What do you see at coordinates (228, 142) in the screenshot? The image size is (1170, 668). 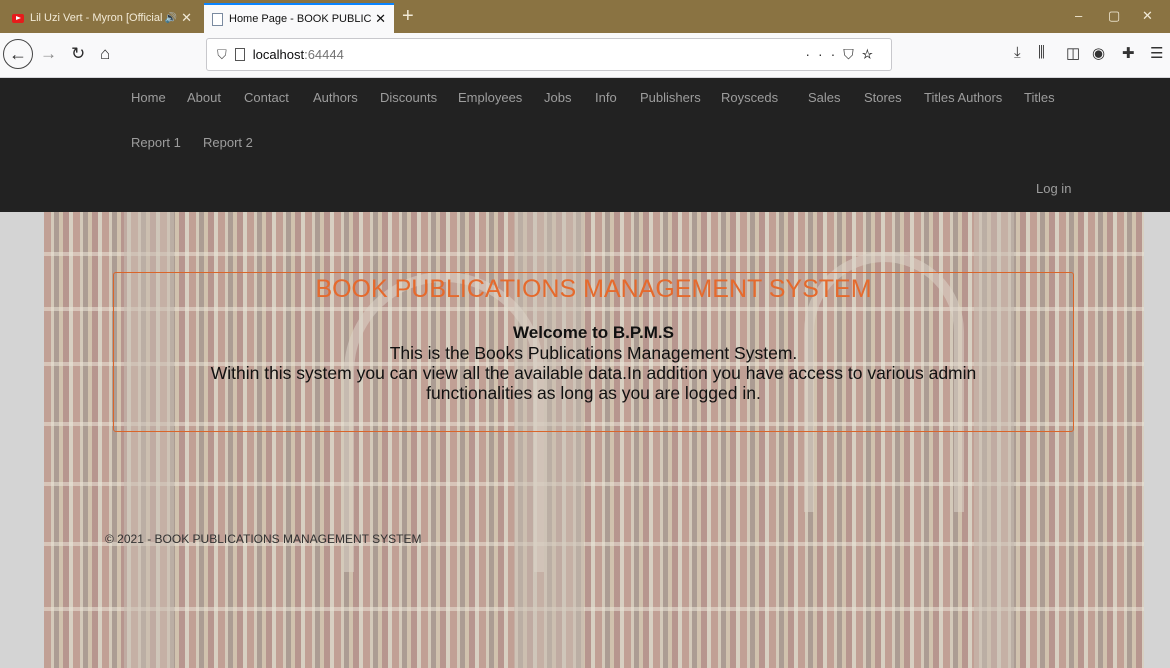 I see `nav-report-2: Report 2` at bounding box center [228, 142].